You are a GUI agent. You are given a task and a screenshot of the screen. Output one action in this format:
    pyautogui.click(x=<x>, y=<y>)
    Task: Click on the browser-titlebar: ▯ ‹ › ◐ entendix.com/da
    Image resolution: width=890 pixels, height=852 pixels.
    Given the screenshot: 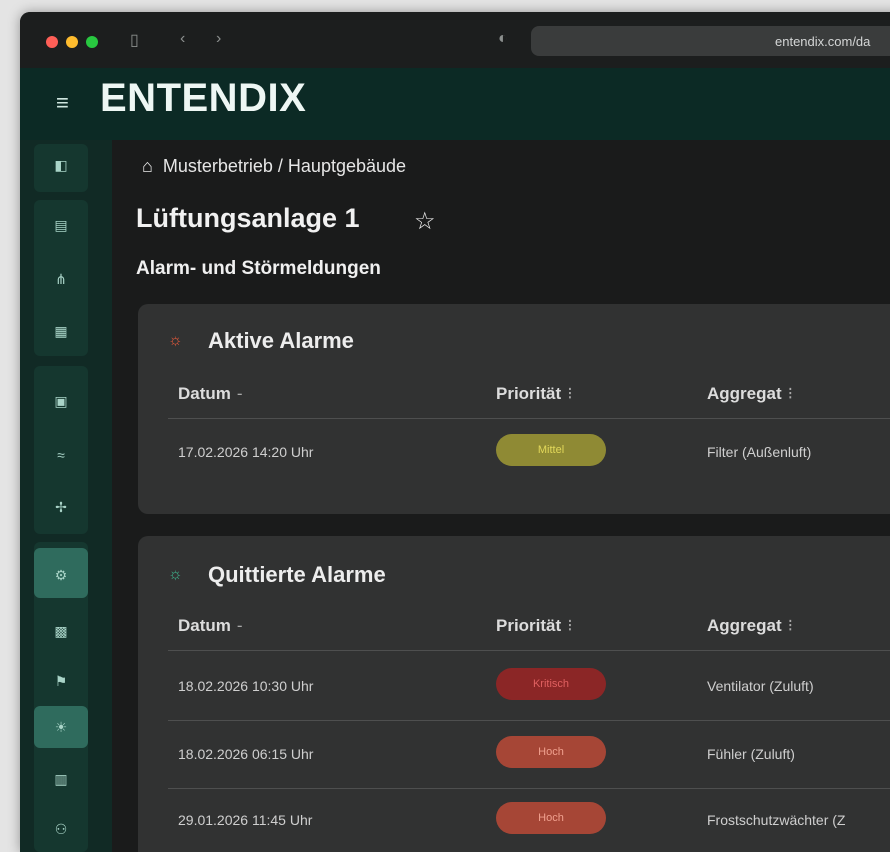 What is the action you would take?
    pyautogui.click(x=455, y=40)
    